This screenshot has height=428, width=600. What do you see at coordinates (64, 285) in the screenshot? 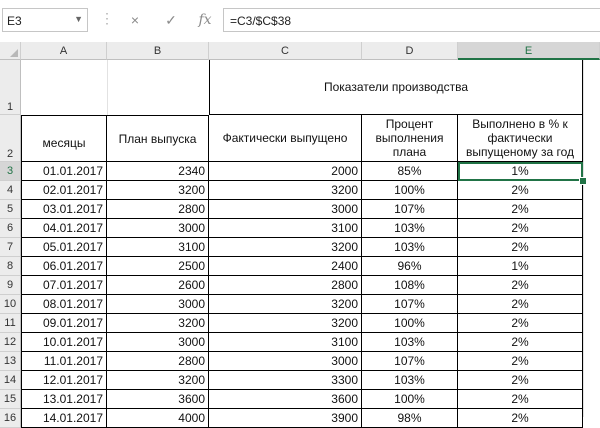
I see `cell-month: 07.01.2017` at bounding box center [64, 285].